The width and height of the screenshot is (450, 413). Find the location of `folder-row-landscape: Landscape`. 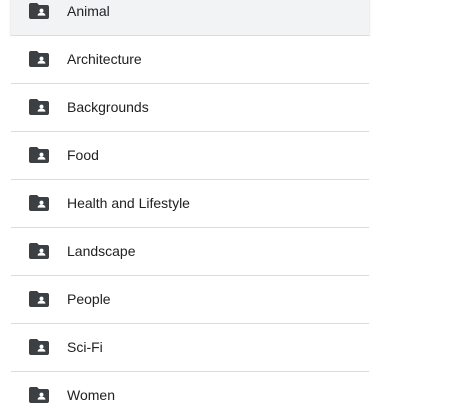

folder-row-landscape: Landscape is located at coordinates (190, 252).